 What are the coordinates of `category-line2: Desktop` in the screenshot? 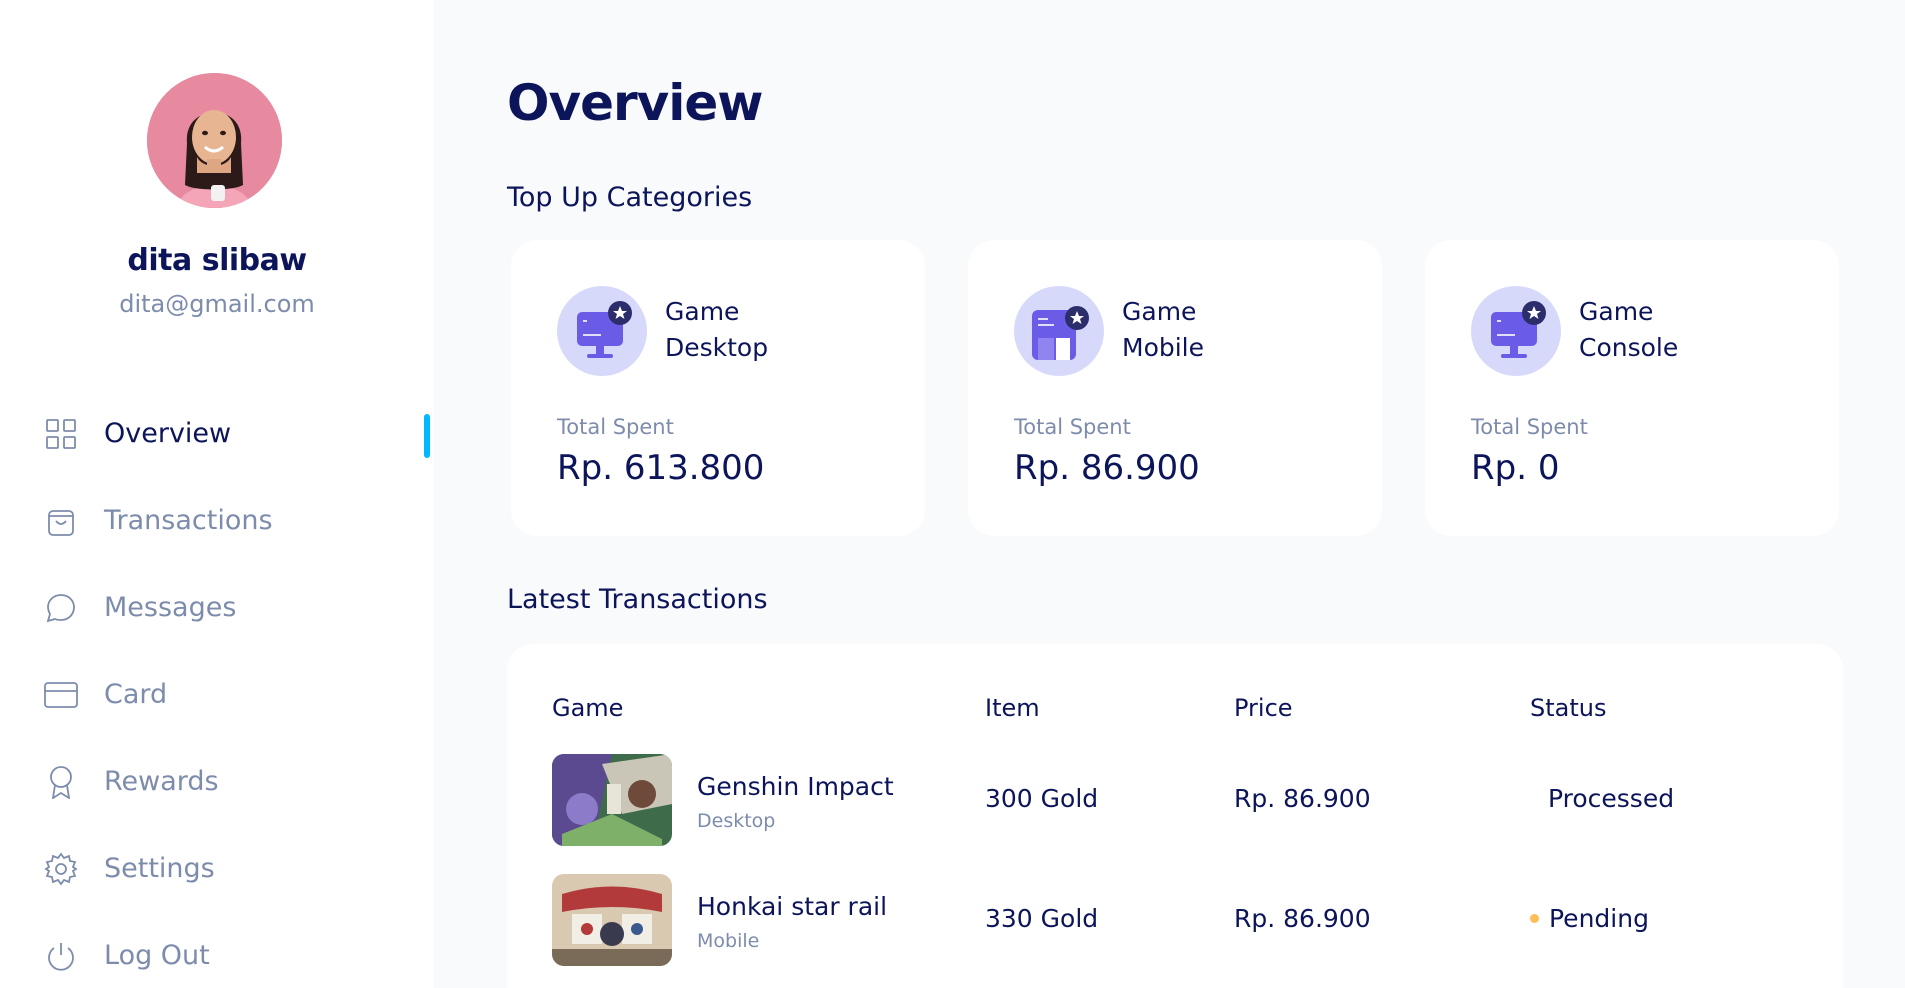 It's located at (717, 347).